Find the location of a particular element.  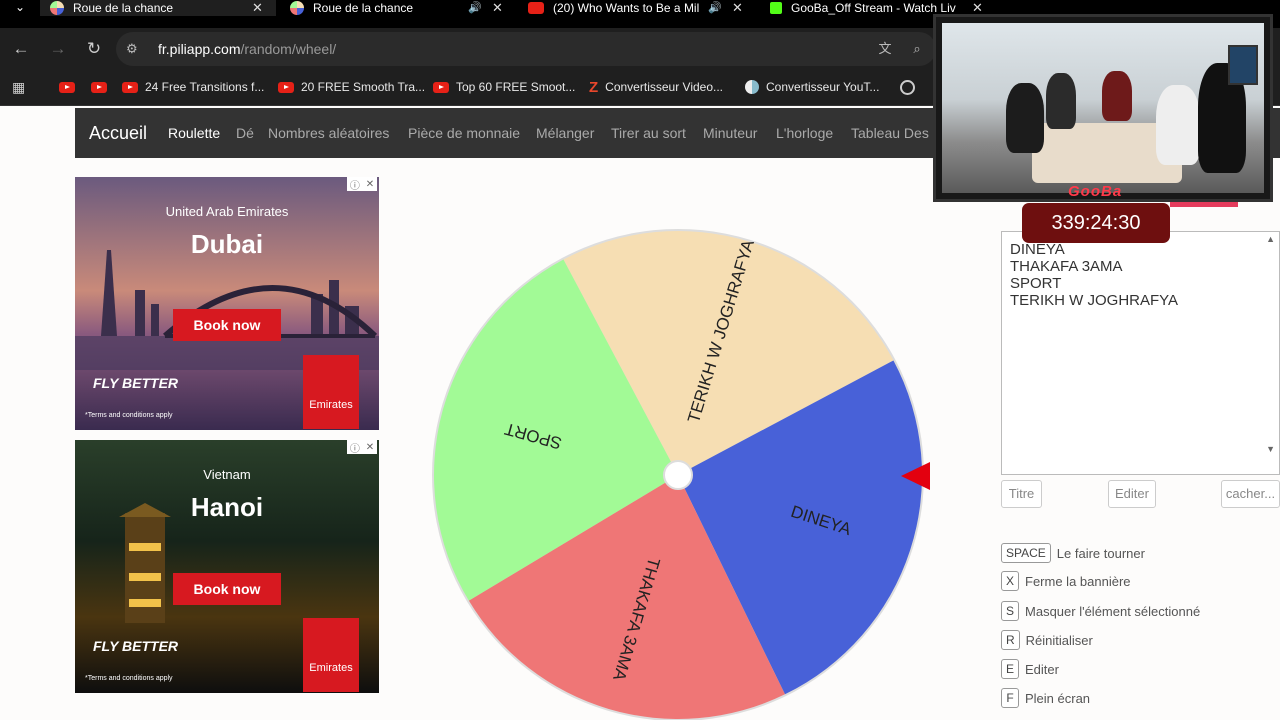

kick-icon is located at coordinates (776, 8).